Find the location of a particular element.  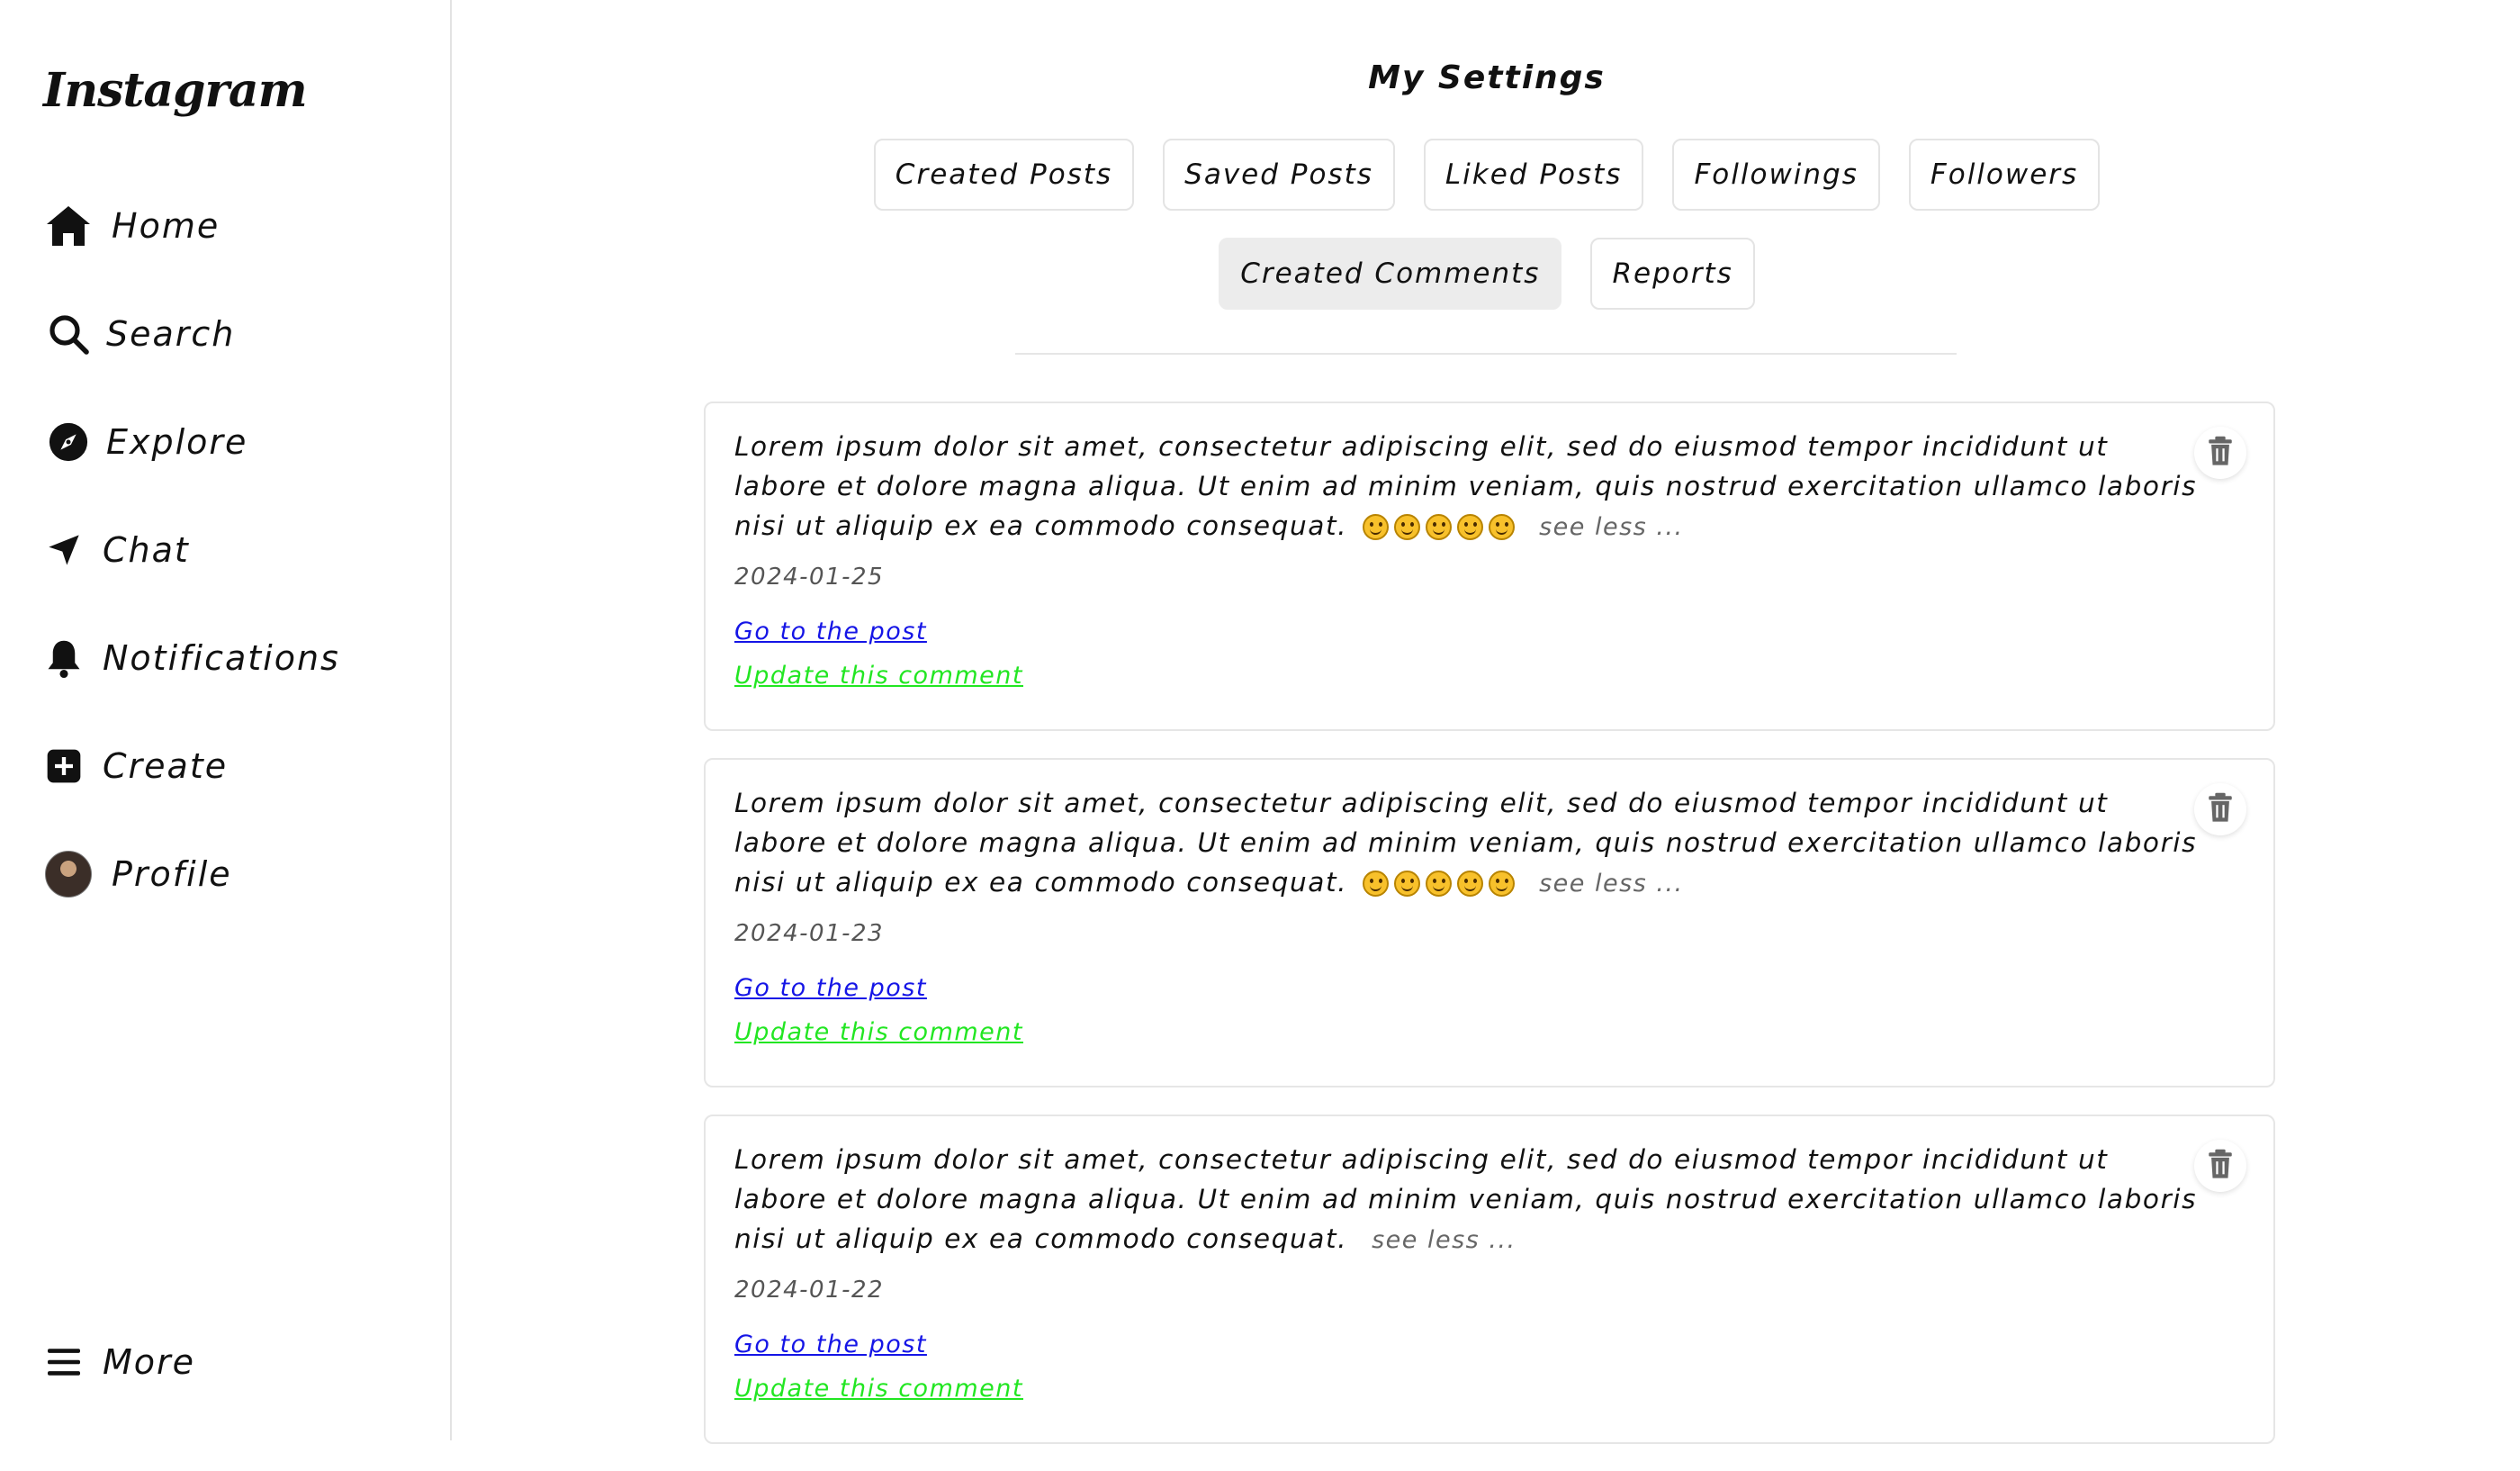

sidebar-item-notifications: Notifications is located at coordinates (192, 658).